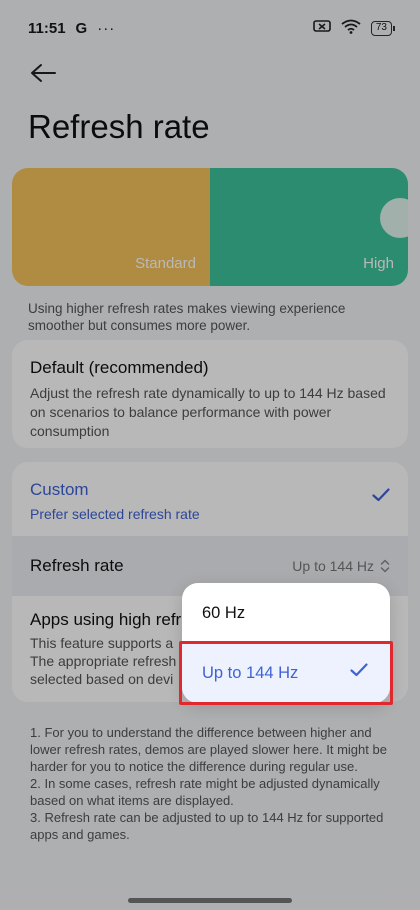 The image size is (420, 910). What do you see at coordinates (286, 673) in the screenshot?
I see `highlight-annotation` at bounding box center [286, 673].